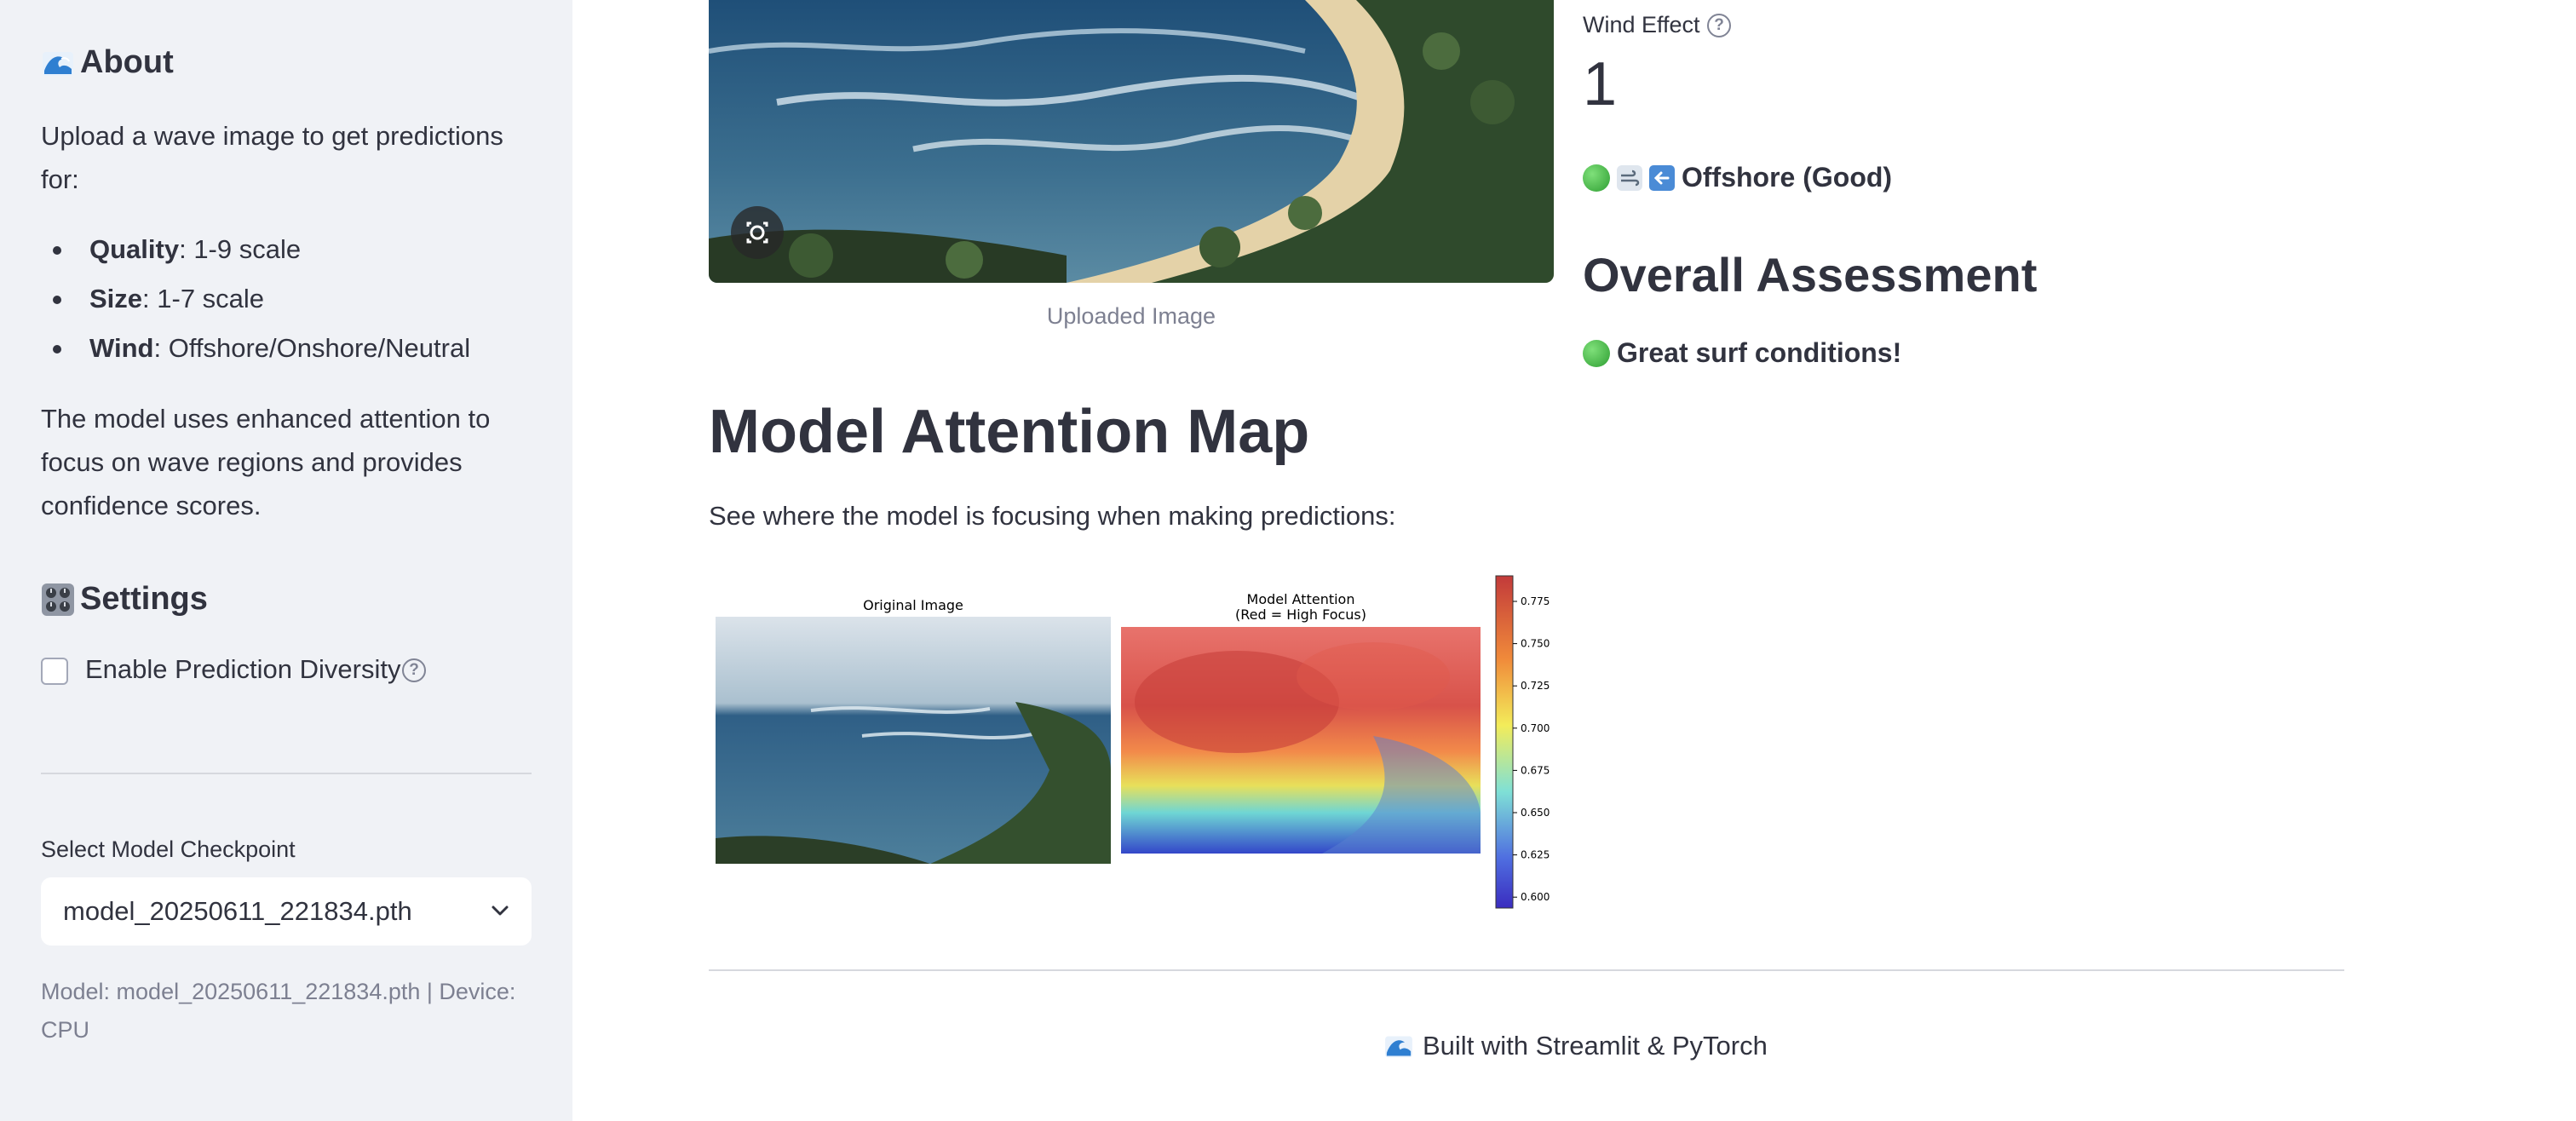  I want to click on wind-status-text: Offshore (Good), so click(1788, 178).